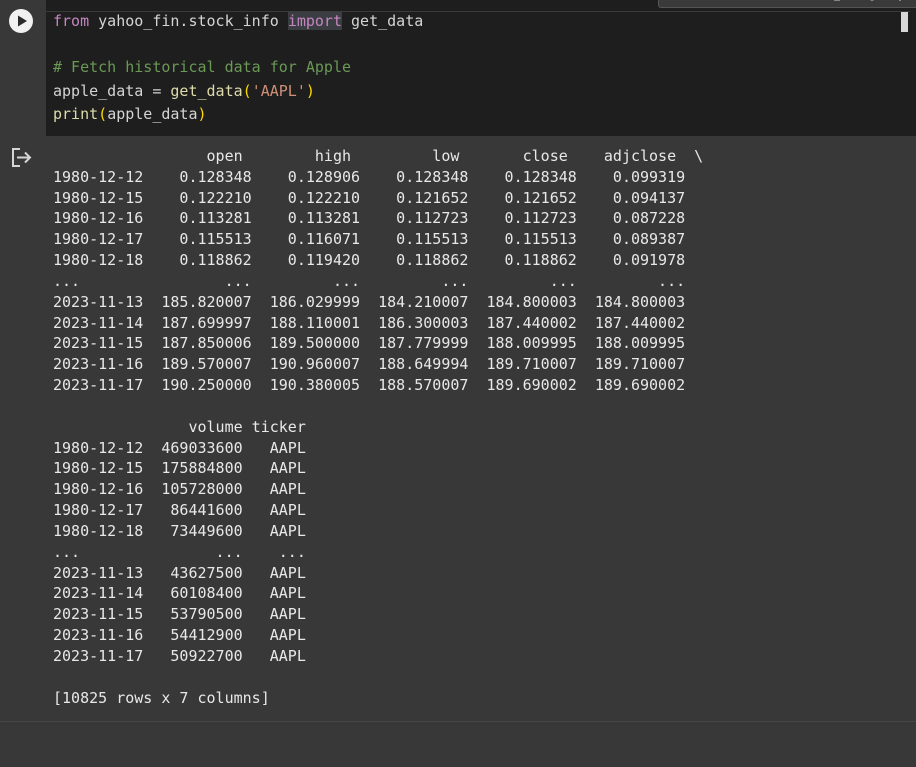  I want to click on output-line: 1980-12-15 175884800 AAPL, so click(179, 468).